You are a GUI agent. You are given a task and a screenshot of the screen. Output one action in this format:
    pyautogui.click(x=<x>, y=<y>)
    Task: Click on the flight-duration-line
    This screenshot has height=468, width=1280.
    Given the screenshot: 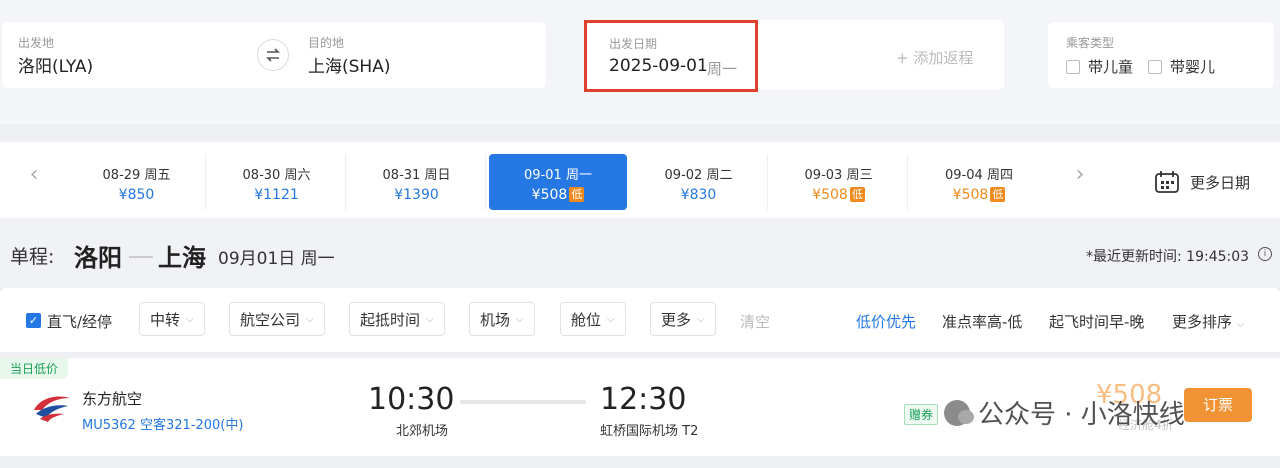 What is the action you would take?
    pyautogui.click(x=523, y=402)
    